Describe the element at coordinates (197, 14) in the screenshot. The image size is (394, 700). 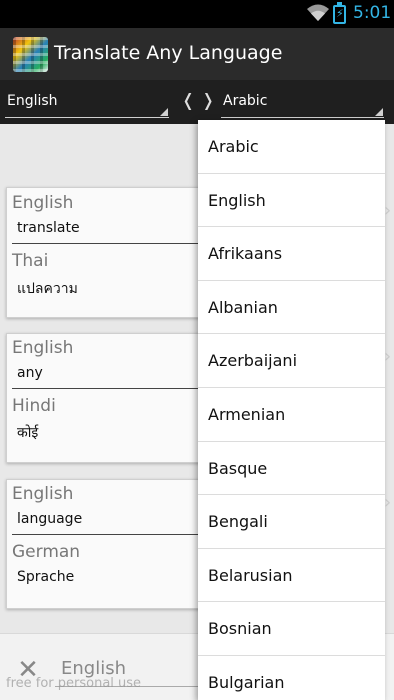
I see `status-bar: ⚡ 5:01` at that location.